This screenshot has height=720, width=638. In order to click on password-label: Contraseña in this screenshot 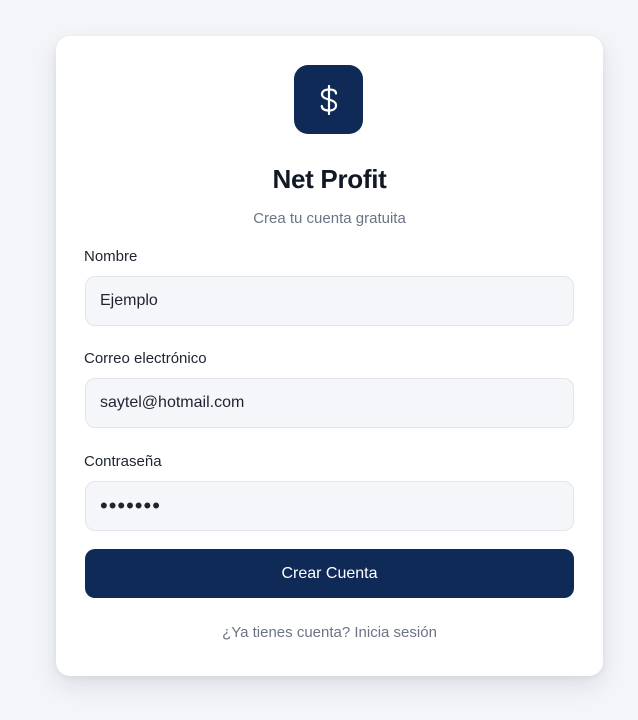, I will do `click(123, 461)`.